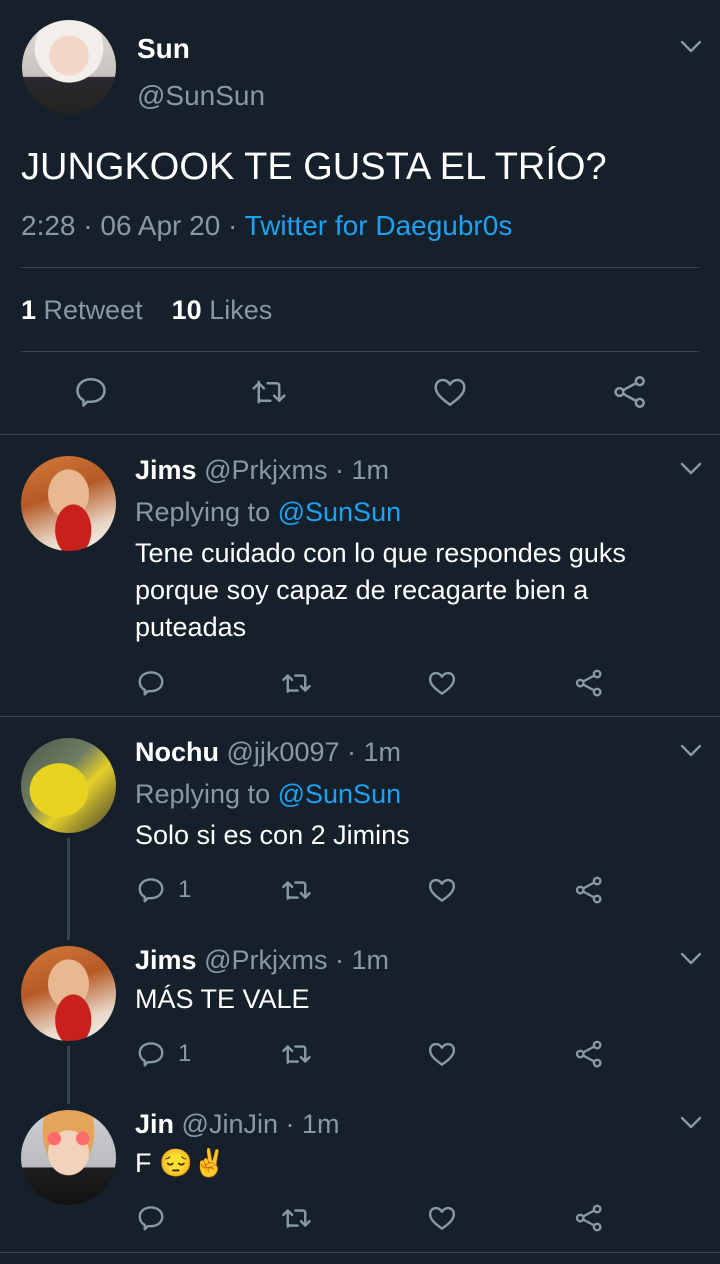 The height and width of the screenshot is (1264, 720). I want to click on retweets-stat: 1 Retweet, so click(85, 310).